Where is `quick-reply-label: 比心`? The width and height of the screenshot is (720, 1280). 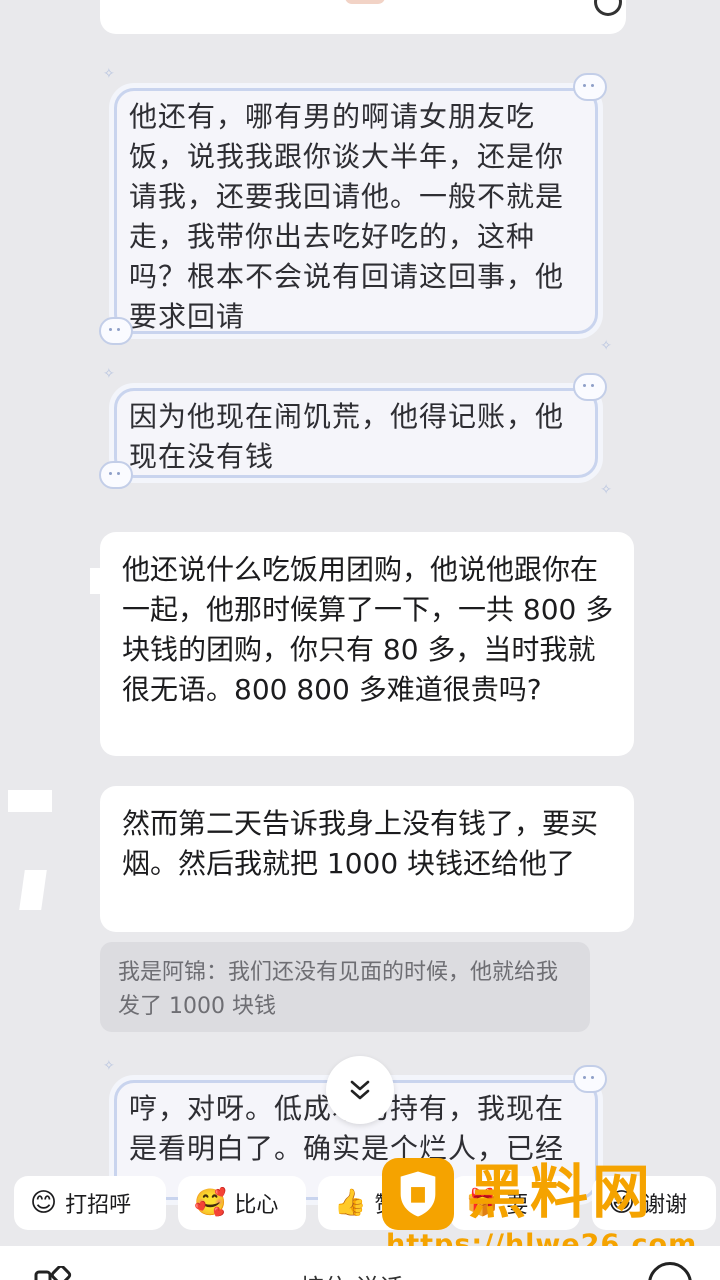 quick-reply-label: 比心 is located at coordinates (256, 1205).